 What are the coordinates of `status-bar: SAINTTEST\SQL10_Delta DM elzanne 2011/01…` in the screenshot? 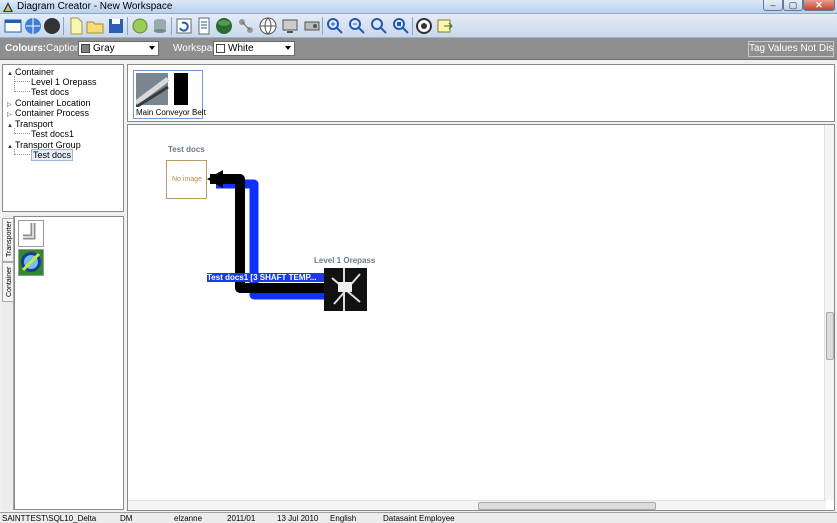 It's located at (418, 517).